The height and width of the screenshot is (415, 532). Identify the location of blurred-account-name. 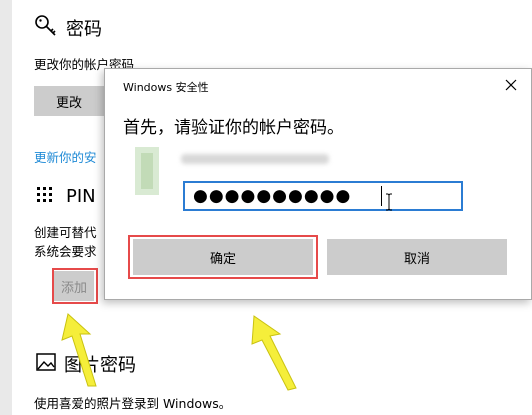
(255, 159).